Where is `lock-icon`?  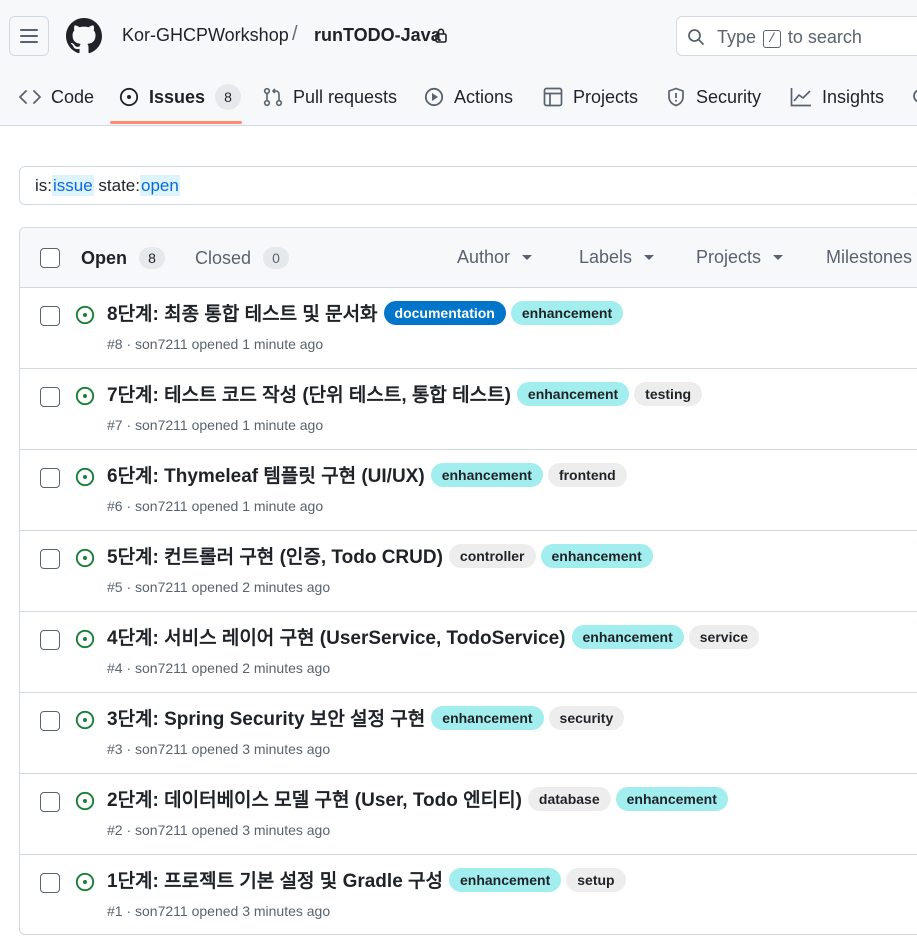 lock-icon is located at coordinates (441, 35).